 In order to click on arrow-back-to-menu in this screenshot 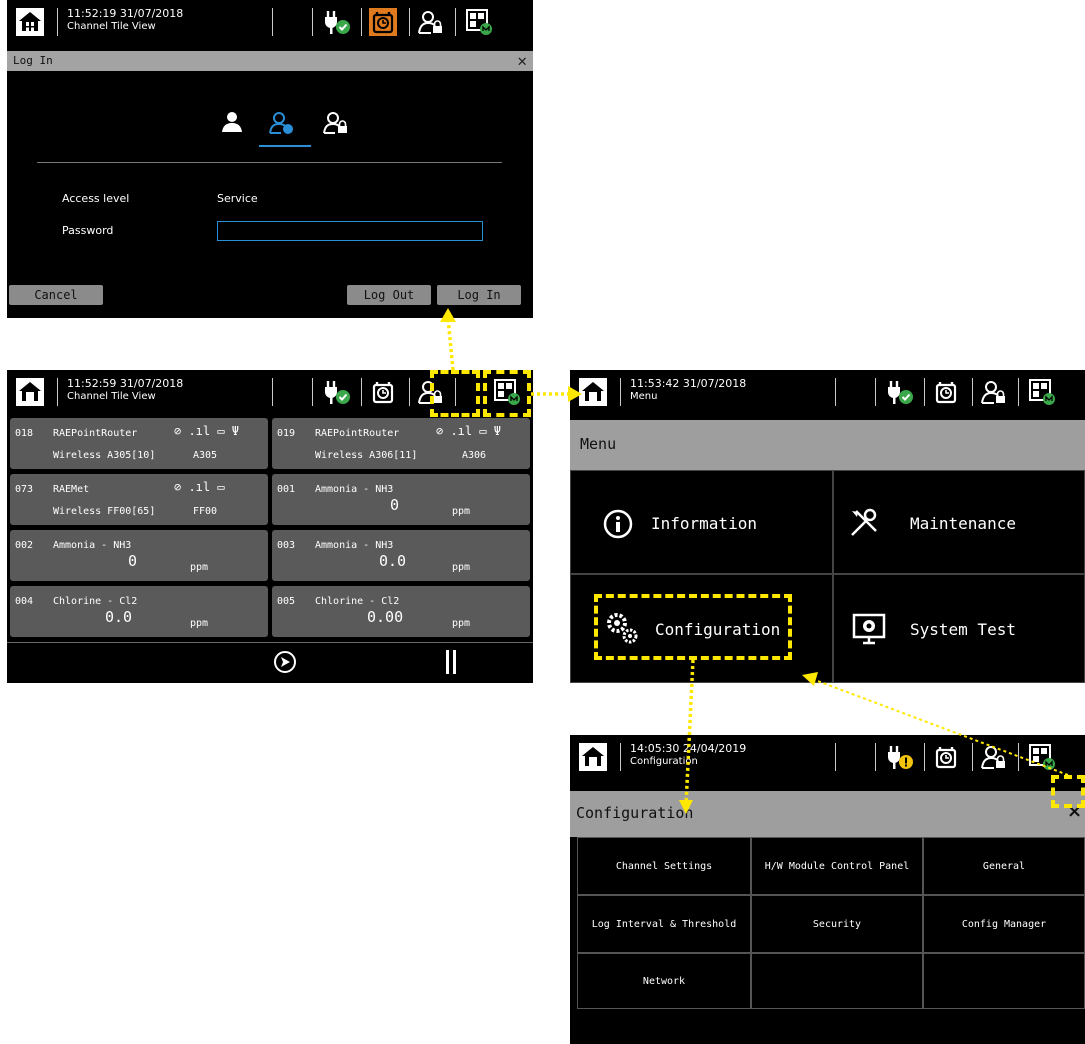, I will do `click(941, 727)`.